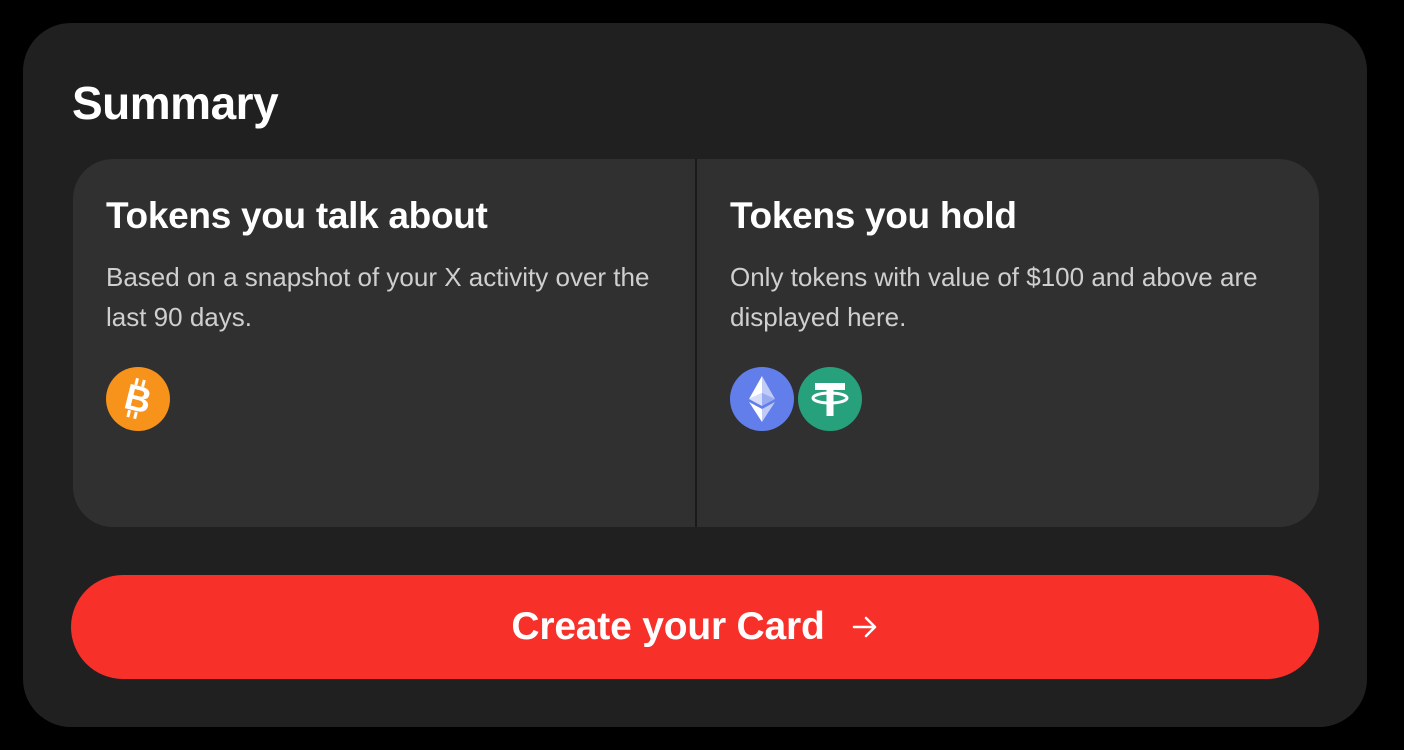  I want to click on bitcoin-icon: B, so click(138, 399).